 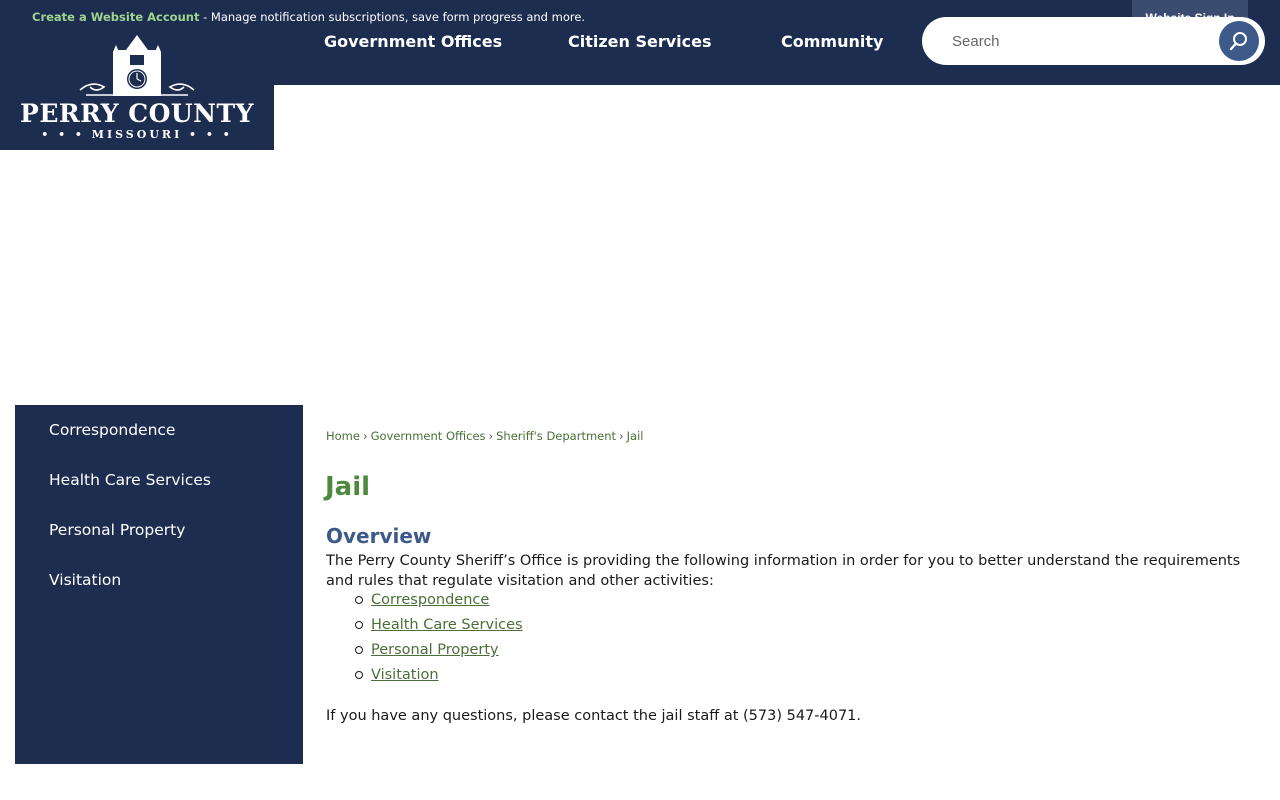 What do you see at coordinates (348, 487) in the screenshot?
I see `page-title: Jail` at bounding box center [348, 487].